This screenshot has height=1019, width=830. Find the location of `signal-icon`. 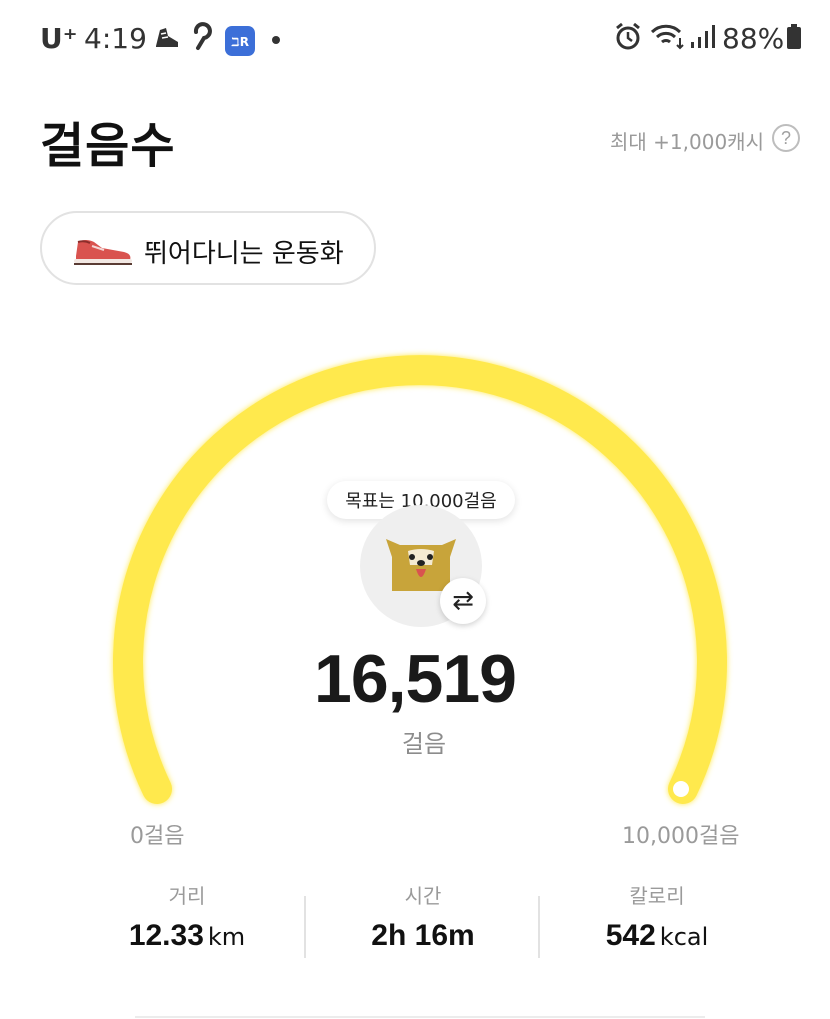

signal-icon is located at coordinates (703, 36).